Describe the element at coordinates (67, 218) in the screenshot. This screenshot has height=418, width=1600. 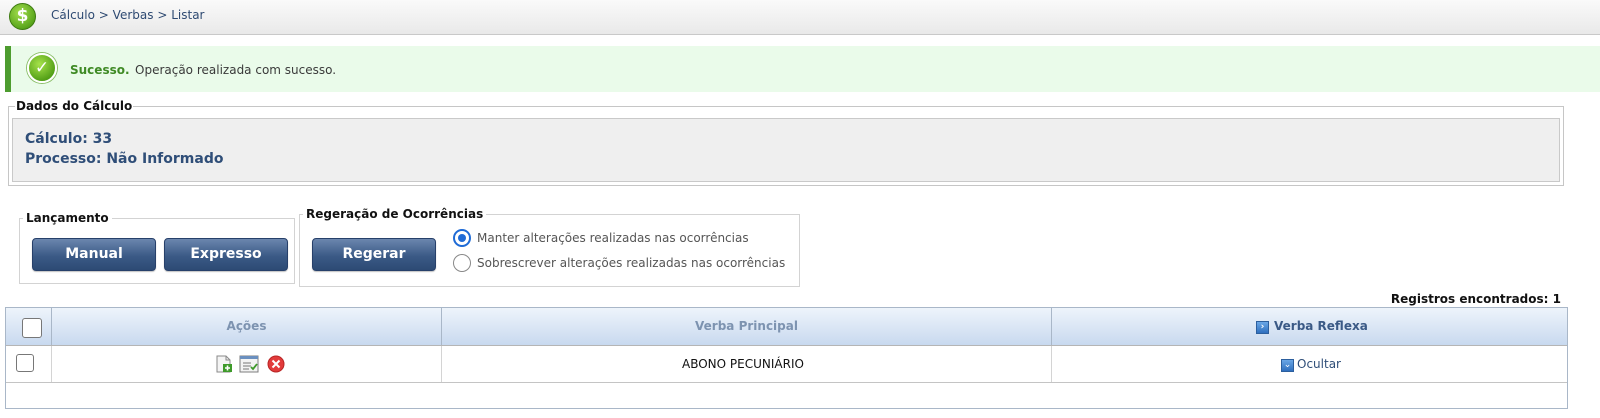
I see `lancamento-legend: Lançamento` at that location.